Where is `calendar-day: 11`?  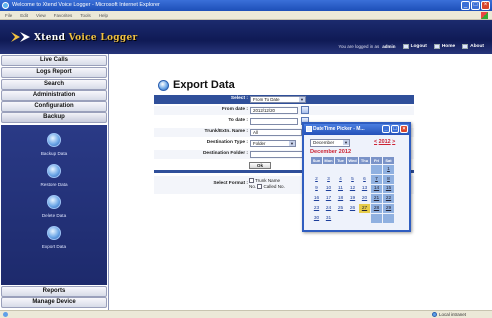 calendar-day: 11 is located at coordinates (340, 189).